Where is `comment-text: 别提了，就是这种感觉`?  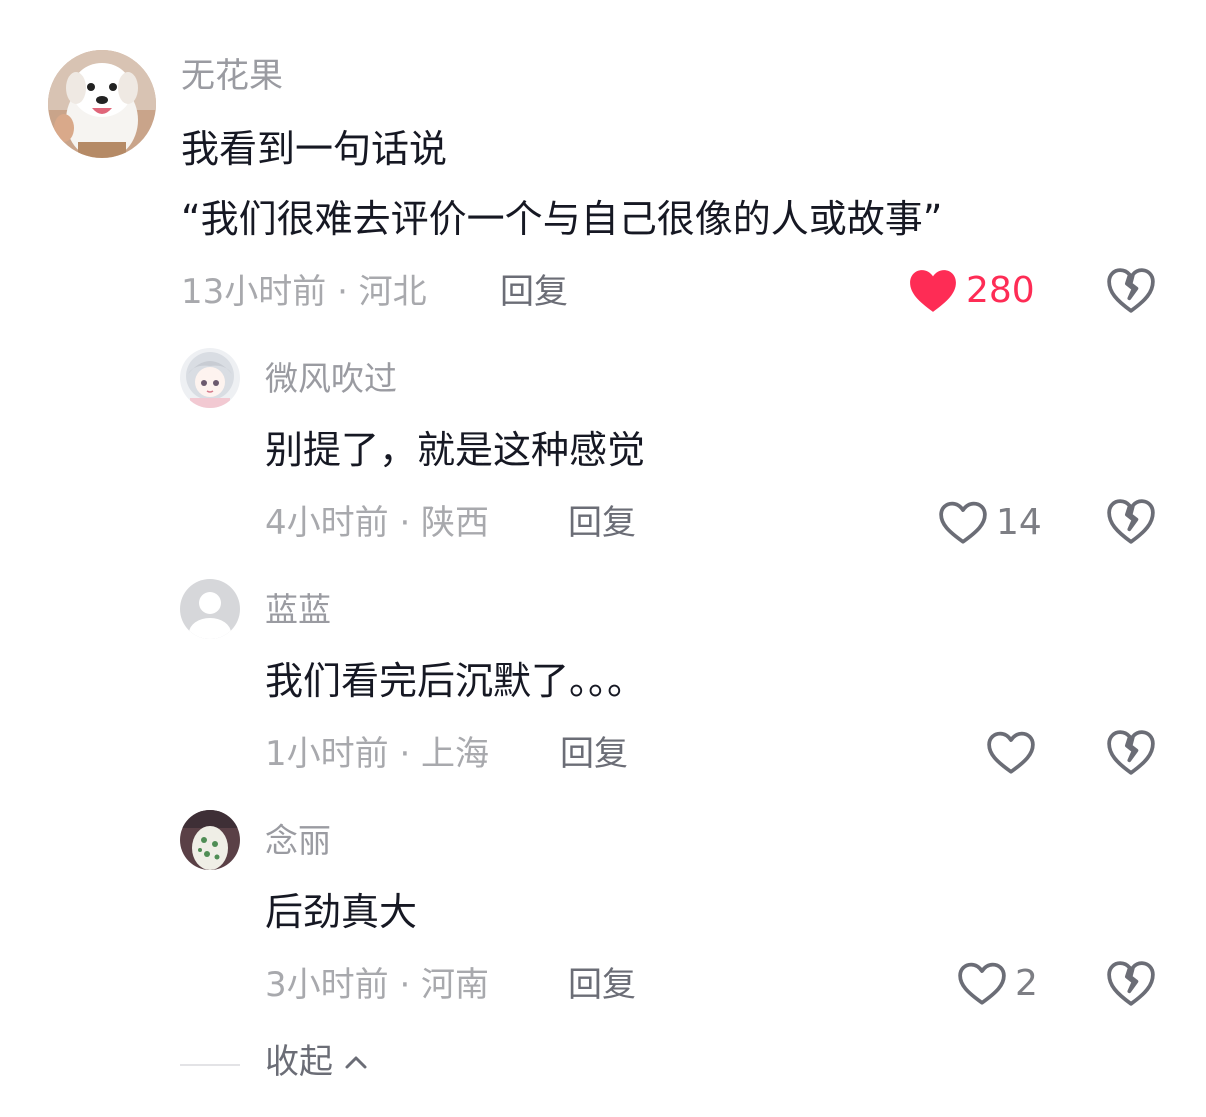 comment-text: 别提了，就是这种感觉 is located at coordinates (455, 450).